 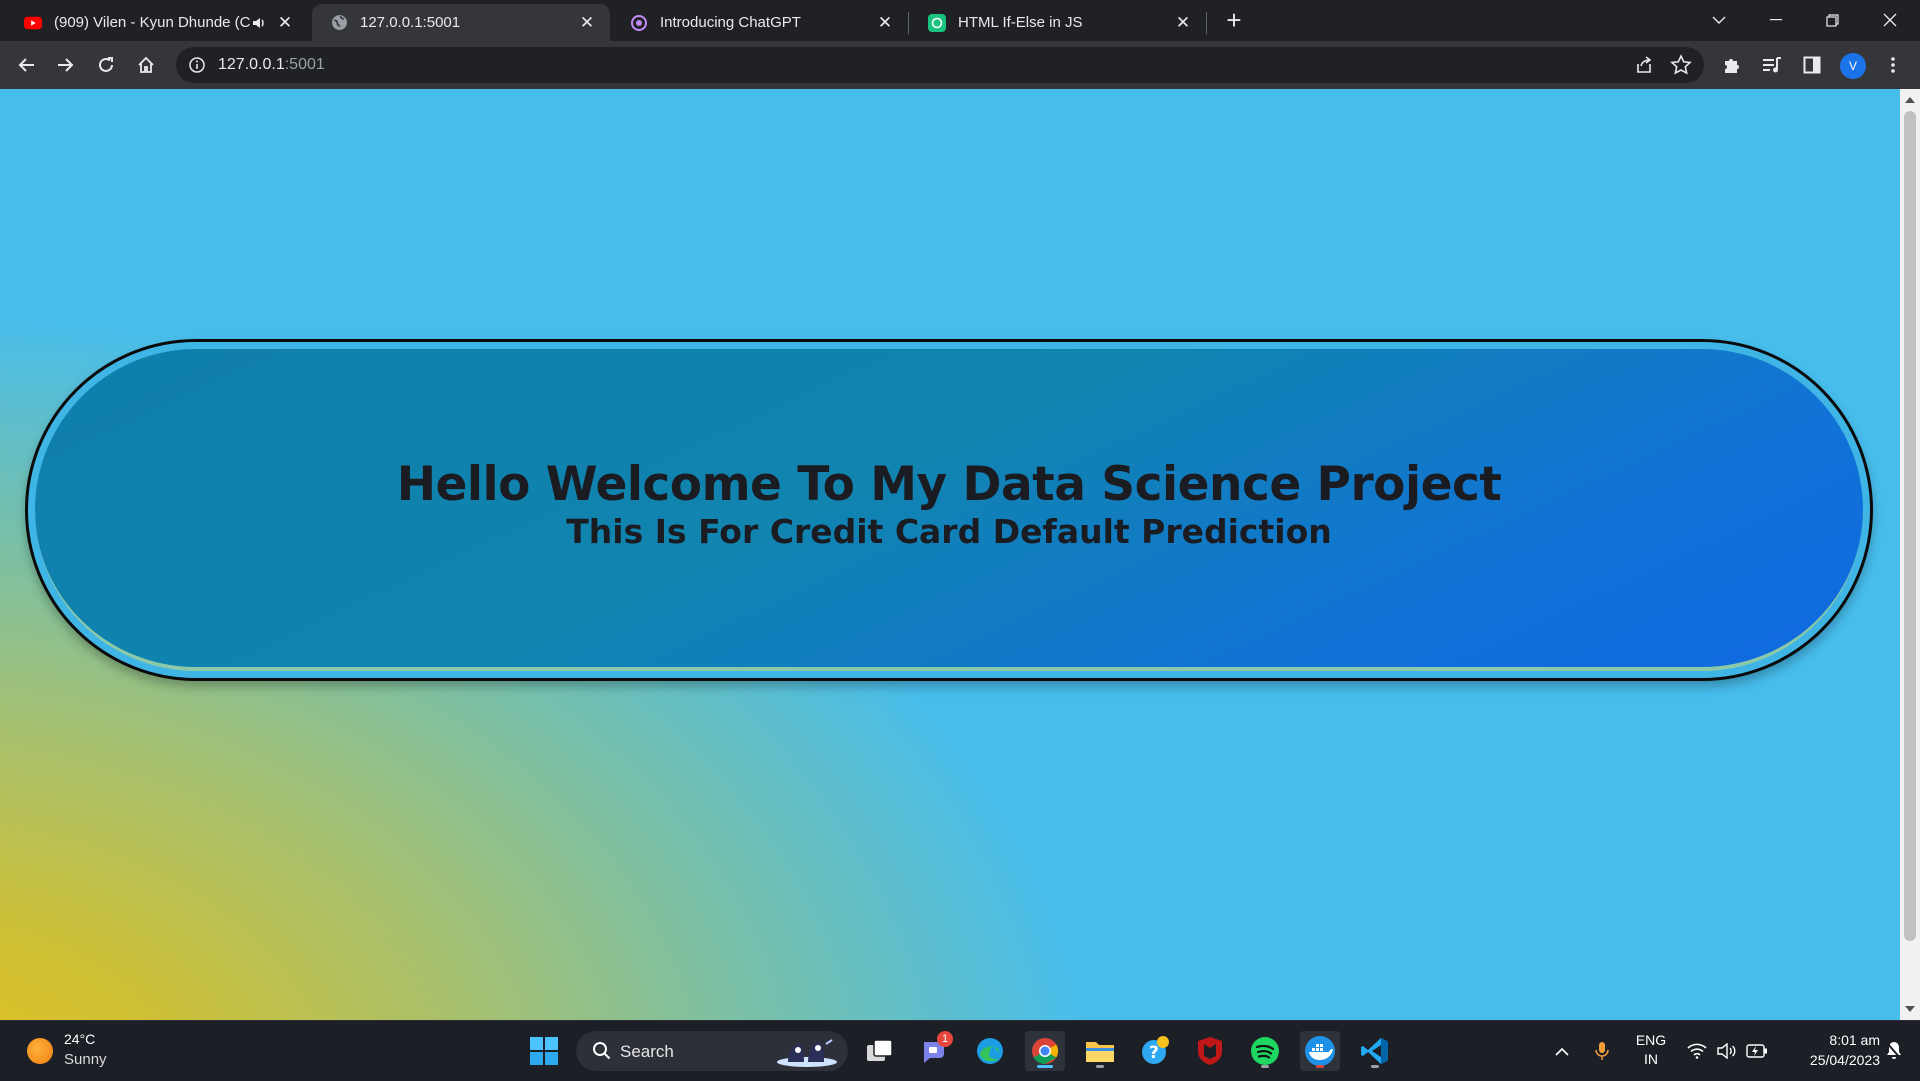 I want to click on home-icon, so click(x=146, y=65).